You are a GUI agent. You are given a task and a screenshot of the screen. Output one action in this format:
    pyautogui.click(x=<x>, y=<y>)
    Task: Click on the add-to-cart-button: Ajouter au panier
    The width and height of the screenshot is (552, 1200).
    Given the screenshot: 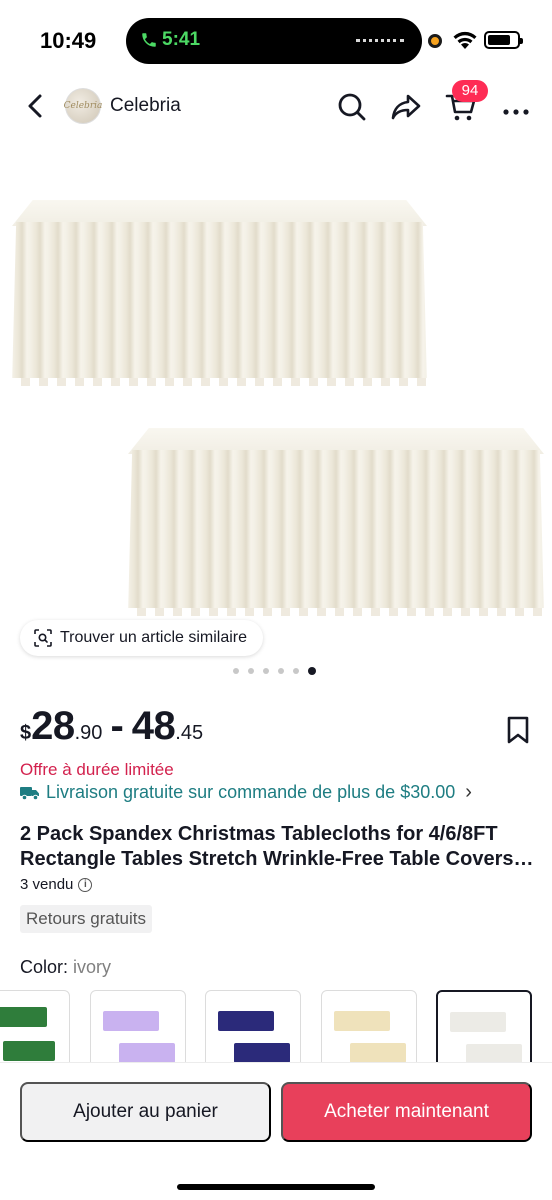 What is the action you would take?
    pyautogui.click(x=145, y=1112)
    